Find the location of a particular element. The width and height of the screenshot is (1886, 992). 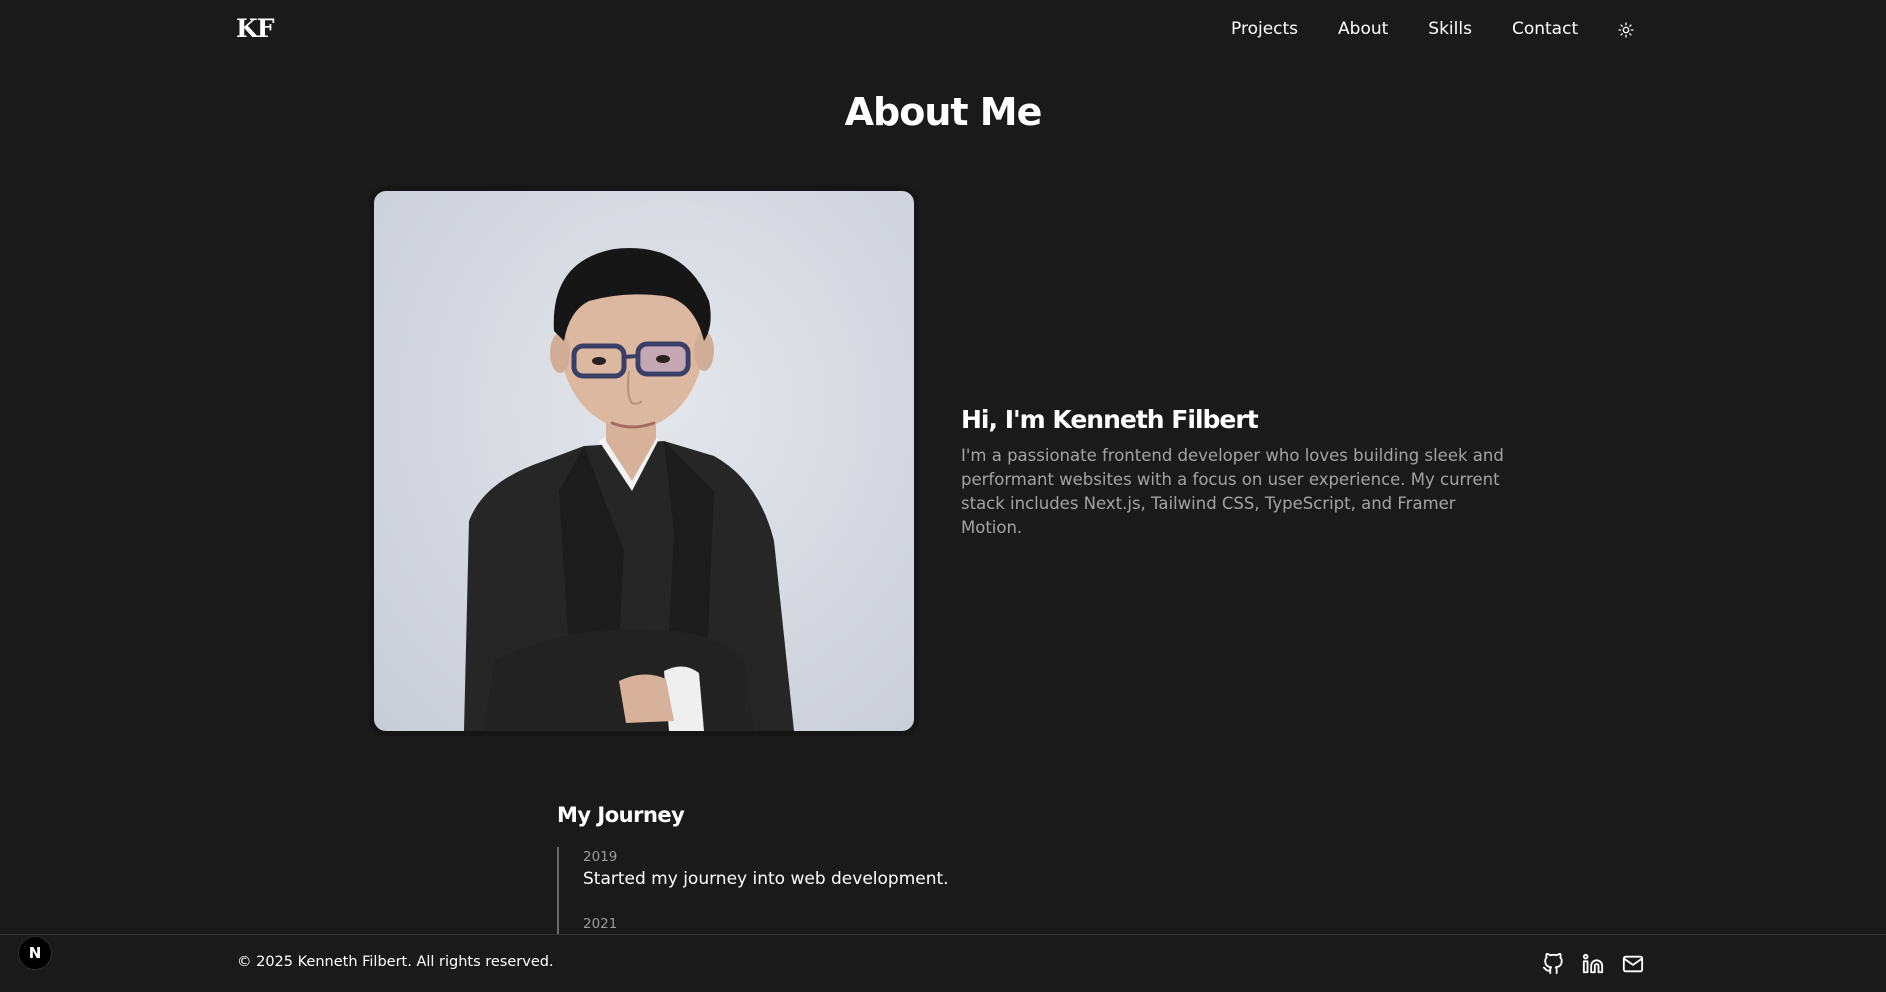

main-nav: Projects About Skills Contact is located at coordinates (1424, 29).